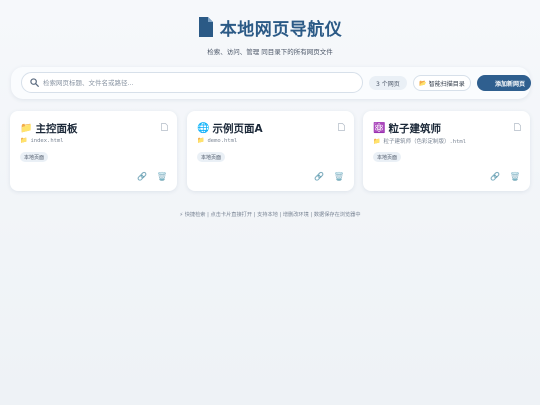  I want to click on page-card-1: 📁 主控面板 📁 index.html 本地页面 🔗 🗑️, so click(93, 151).